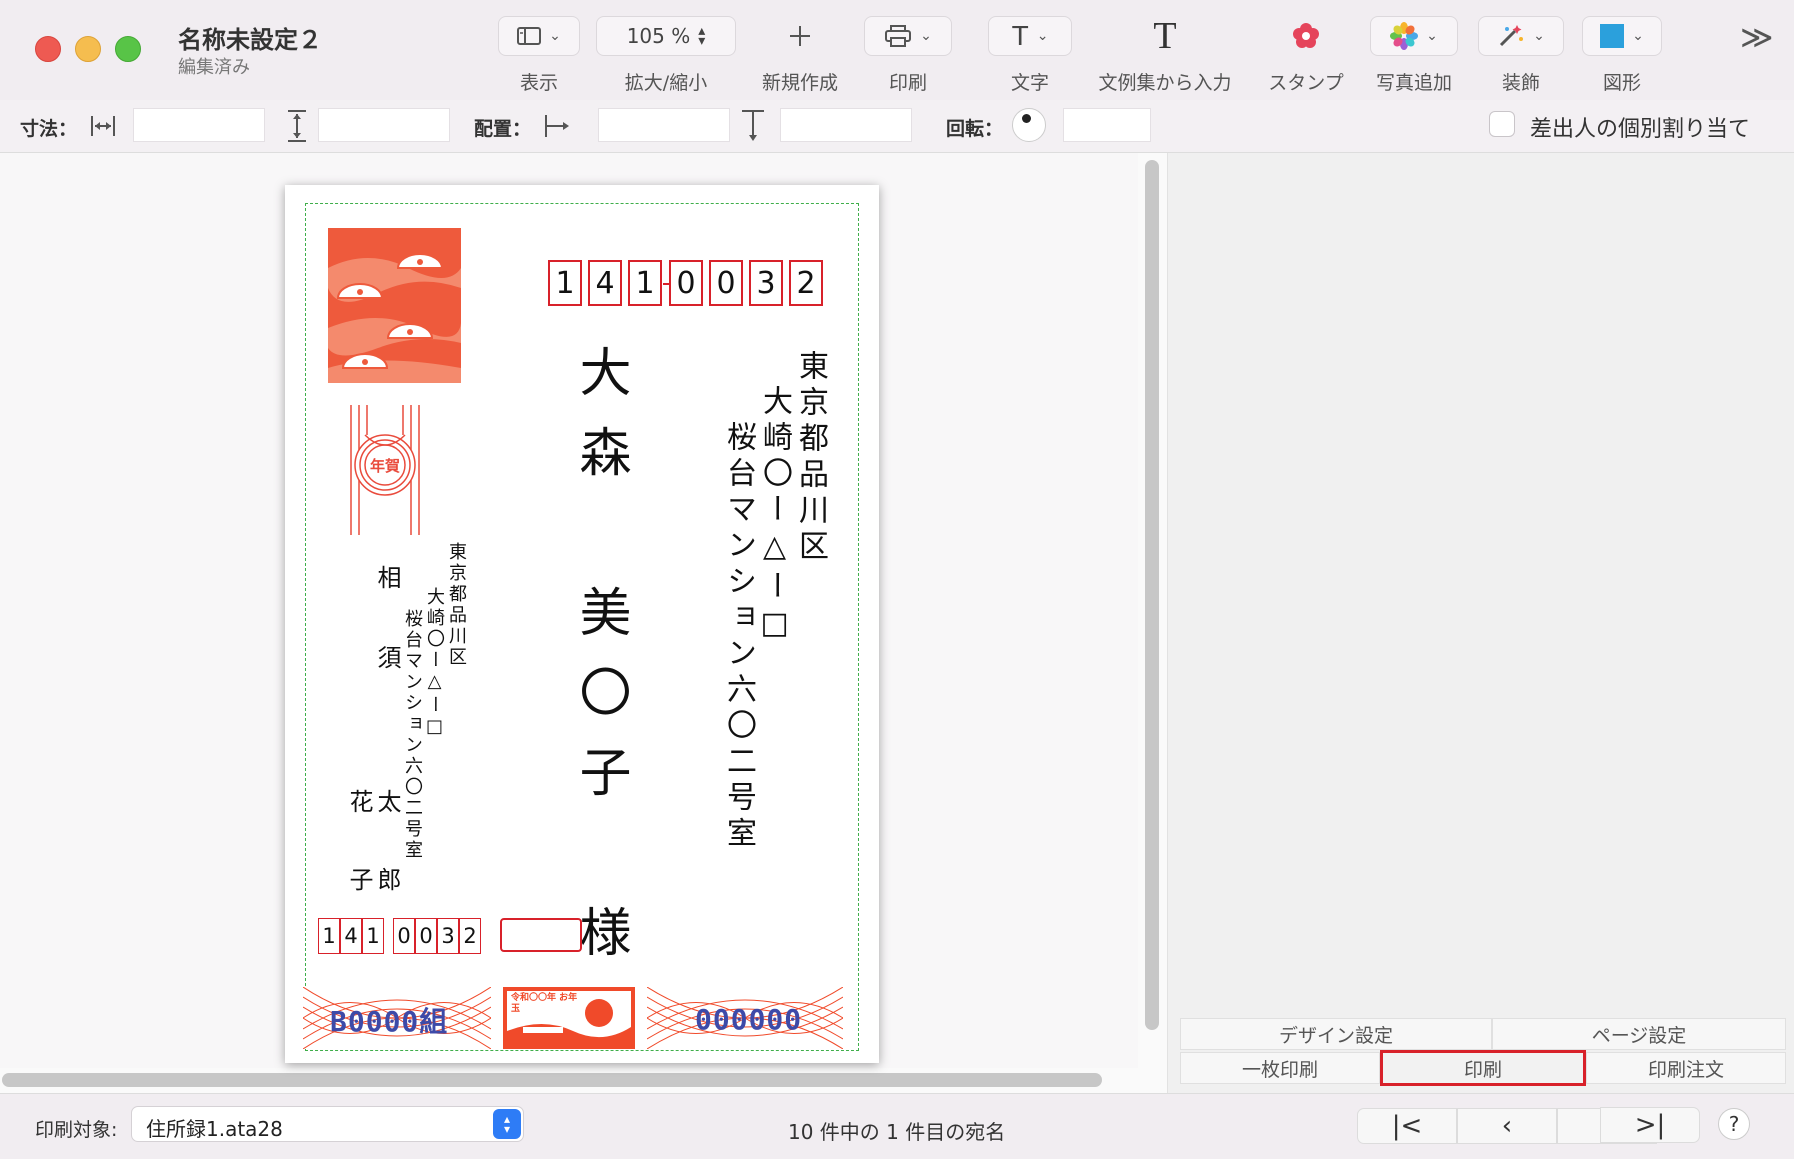 This screenshot has width=1794, height=1159. Describe the element at coordinates (1757, 37) in the screenshot. I see `toolbar-overflow-button: ≫` at that location.